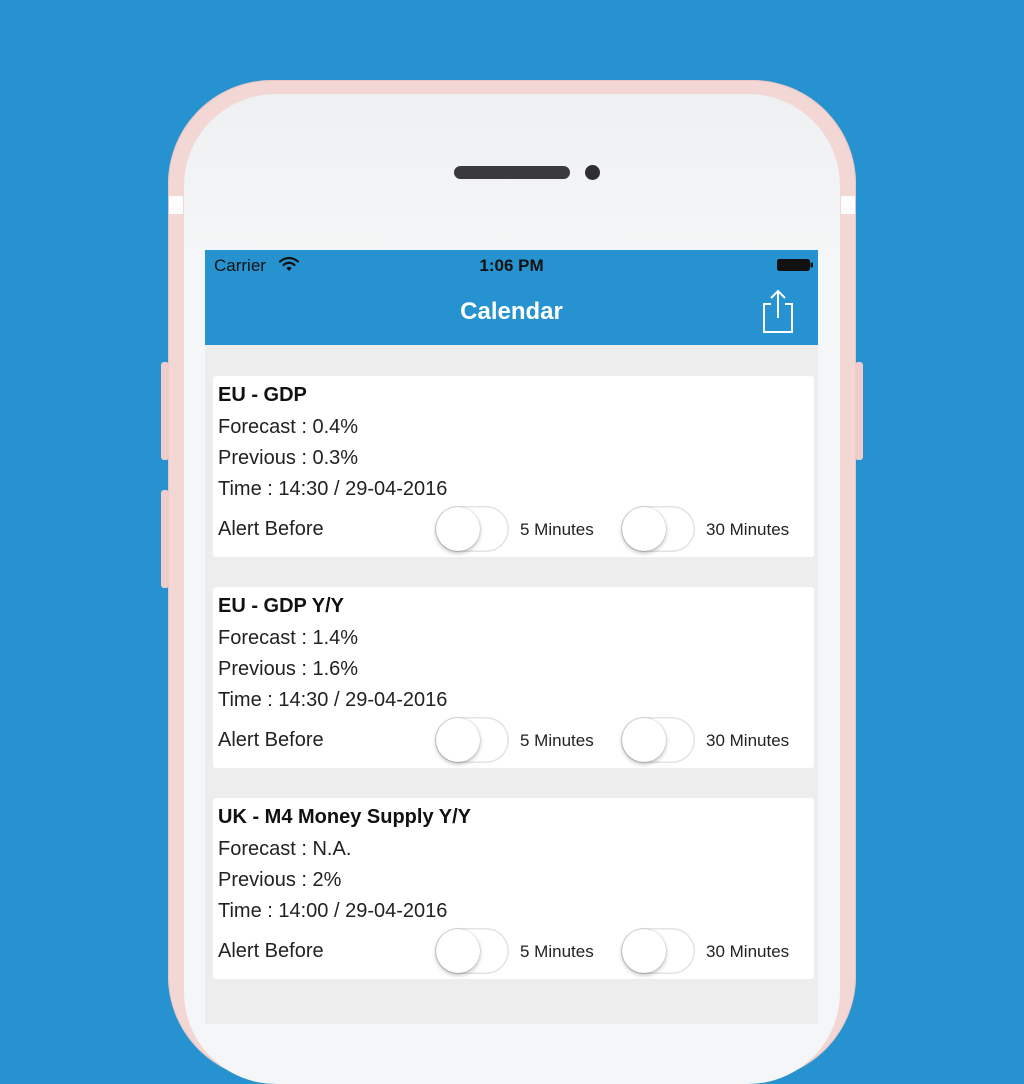  Describe the element at coordinates (165, 539) in the screenshot. I see `volume-down-button` at that location.